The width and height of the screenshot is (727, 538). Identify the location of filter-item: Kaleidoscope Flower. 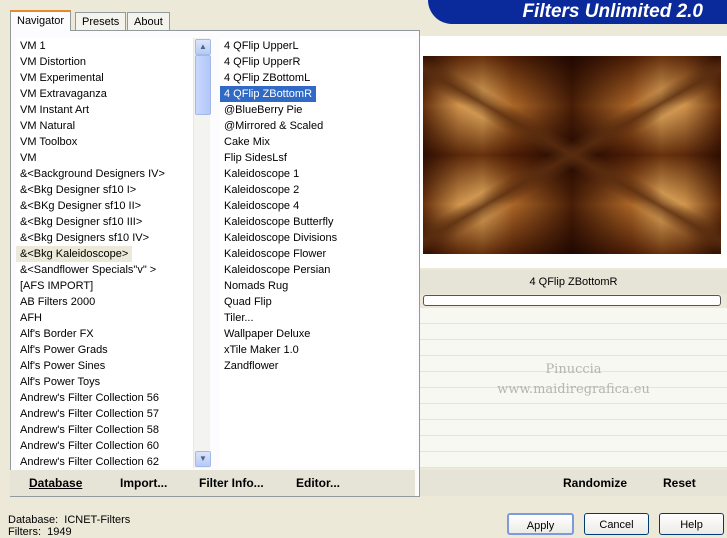
(318, 254).